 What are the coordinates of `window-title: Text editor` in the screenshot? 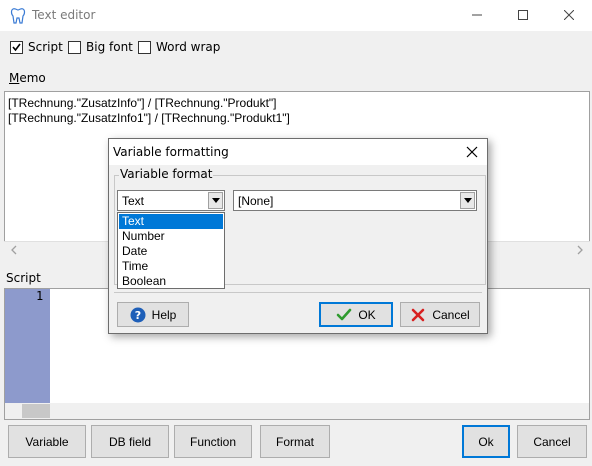 It's located at (64, 15).